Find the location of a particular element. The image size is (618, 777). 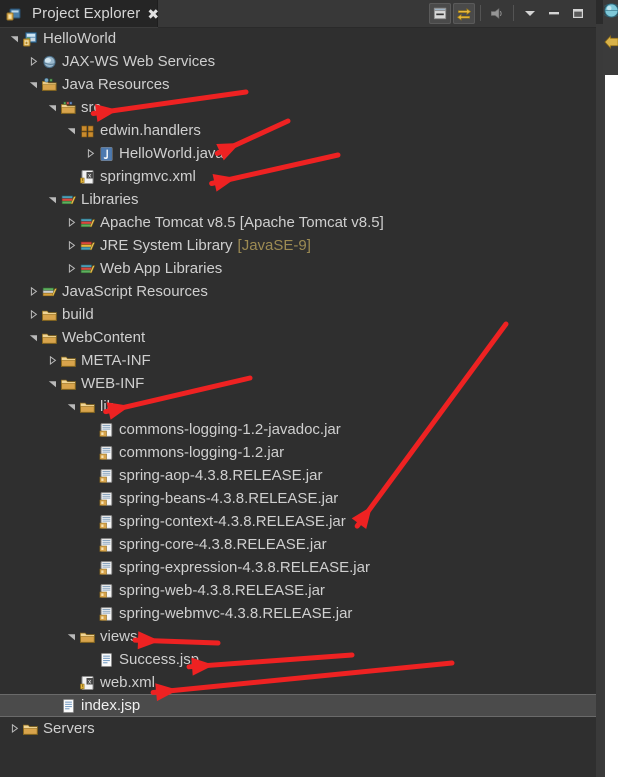

tree-row: index.jsp is located at coordinates (298, 705).